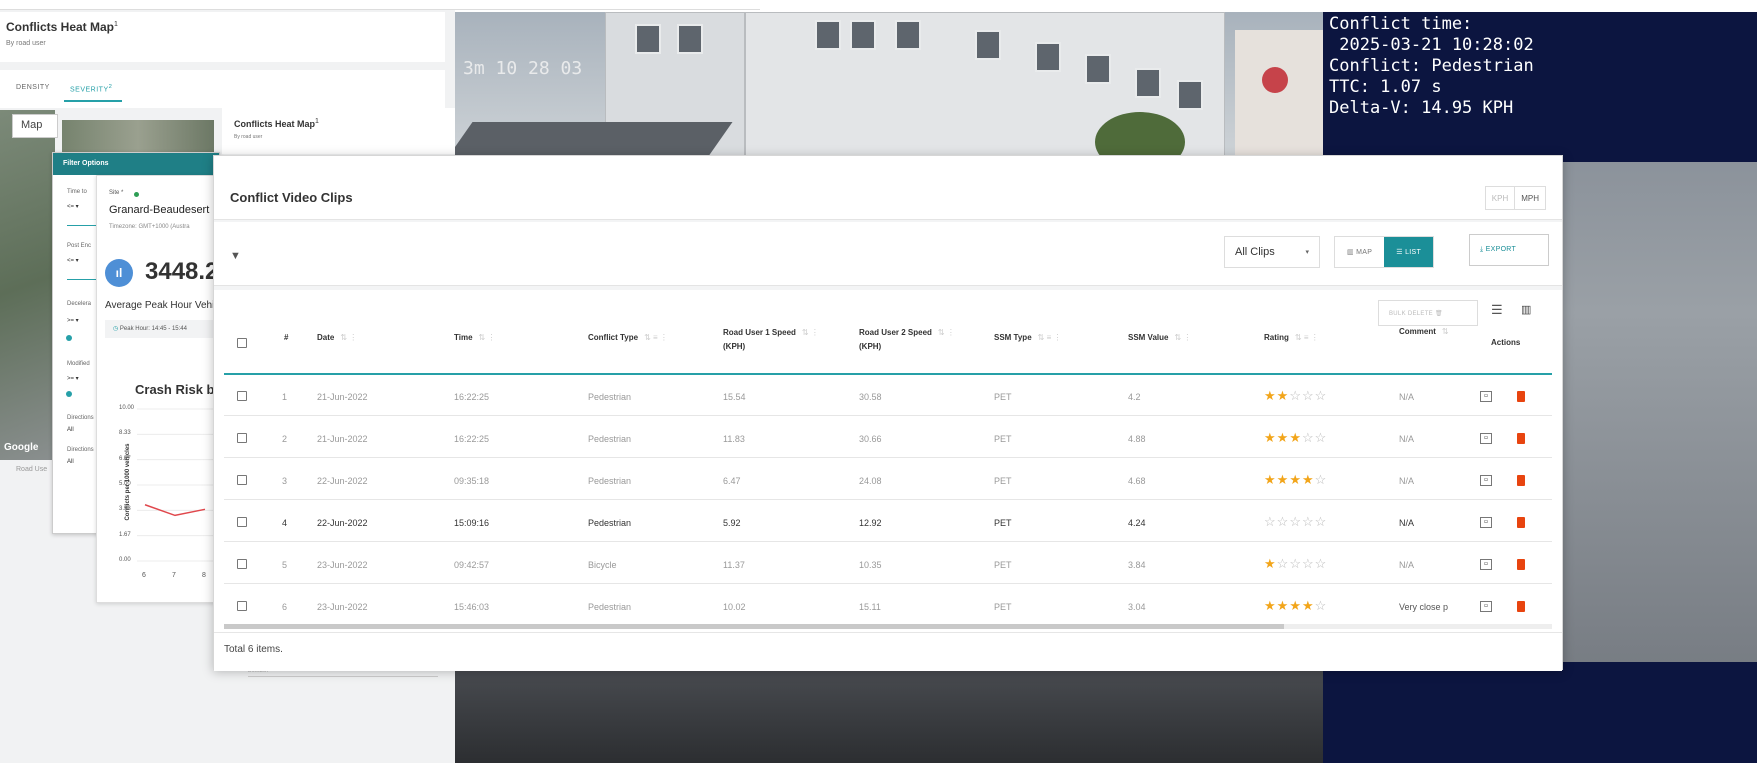  Describe the element at coordinates (1526, 309) in the screenshot. I see `columns-icon: ▥` at that location.